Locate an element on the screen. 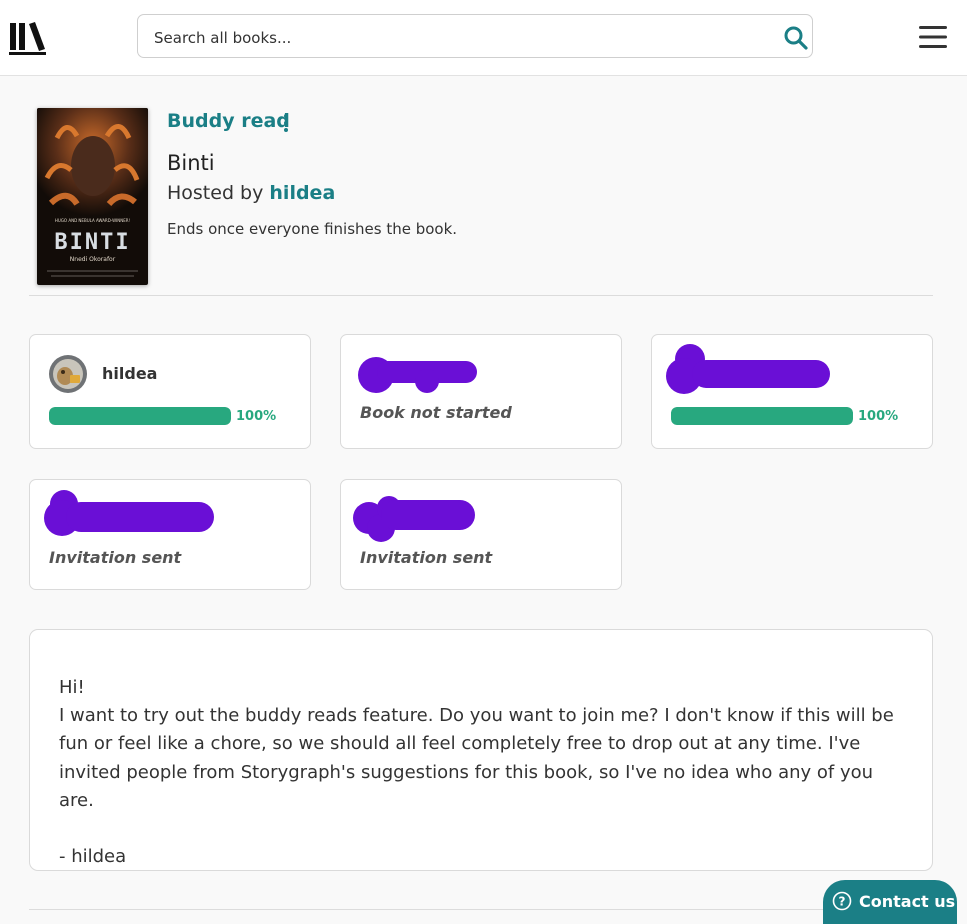 This screenshot has height=924, width=967. contact-us-label: Contact us is located at coordinates (907, 901).